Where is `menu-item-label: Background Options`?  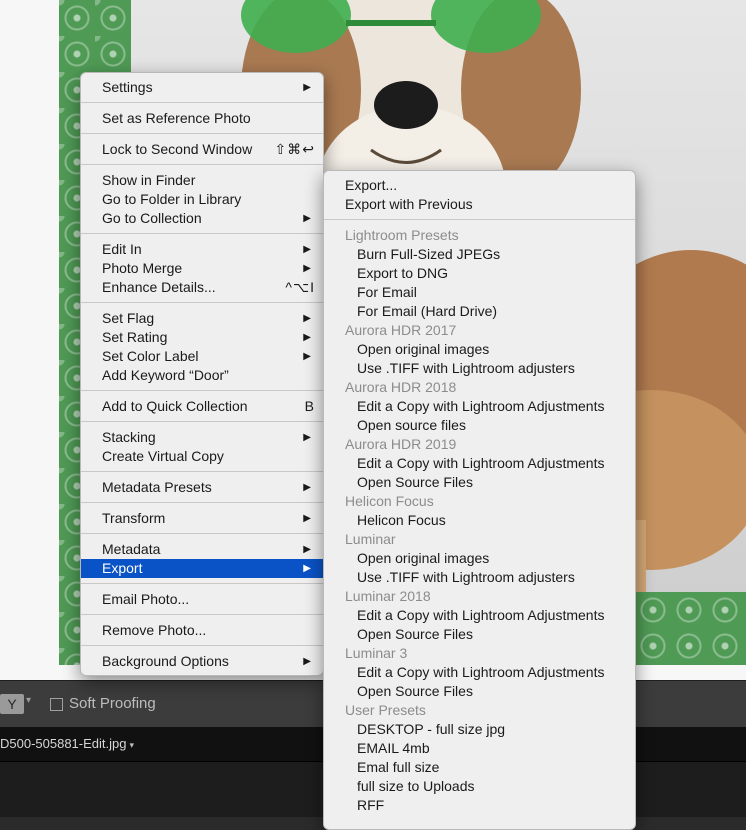 menu-item-label: Background Options is located at coordinates (165, 661).